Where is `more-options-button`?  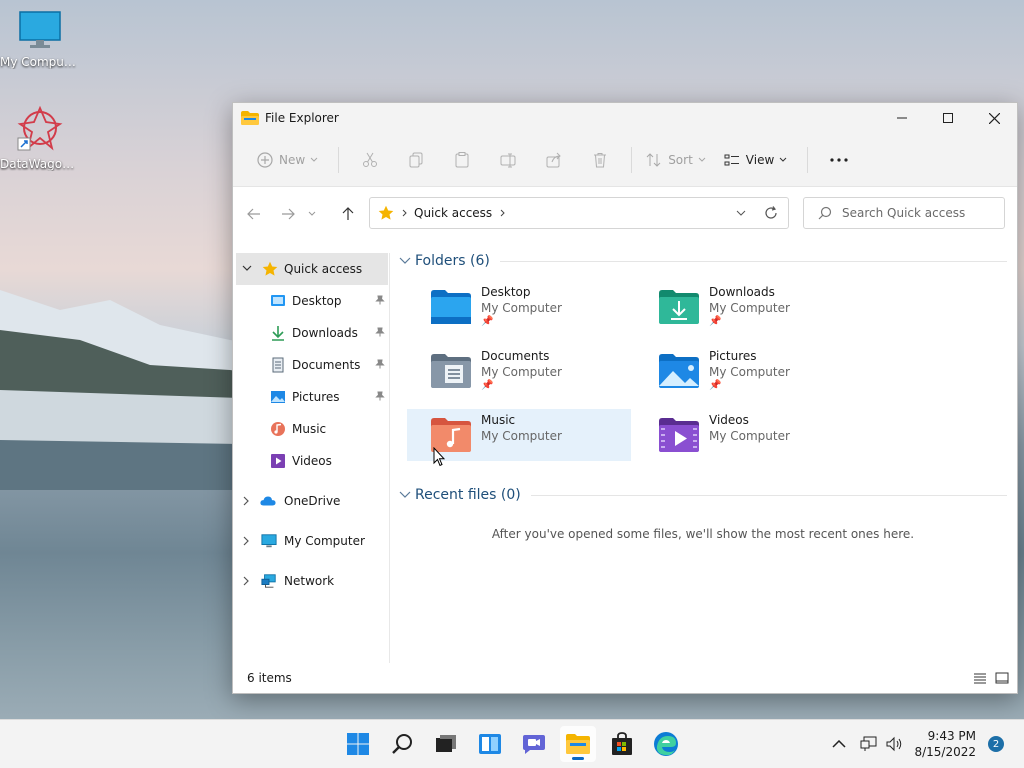 more-options-button is located at coordinates (839, 160).